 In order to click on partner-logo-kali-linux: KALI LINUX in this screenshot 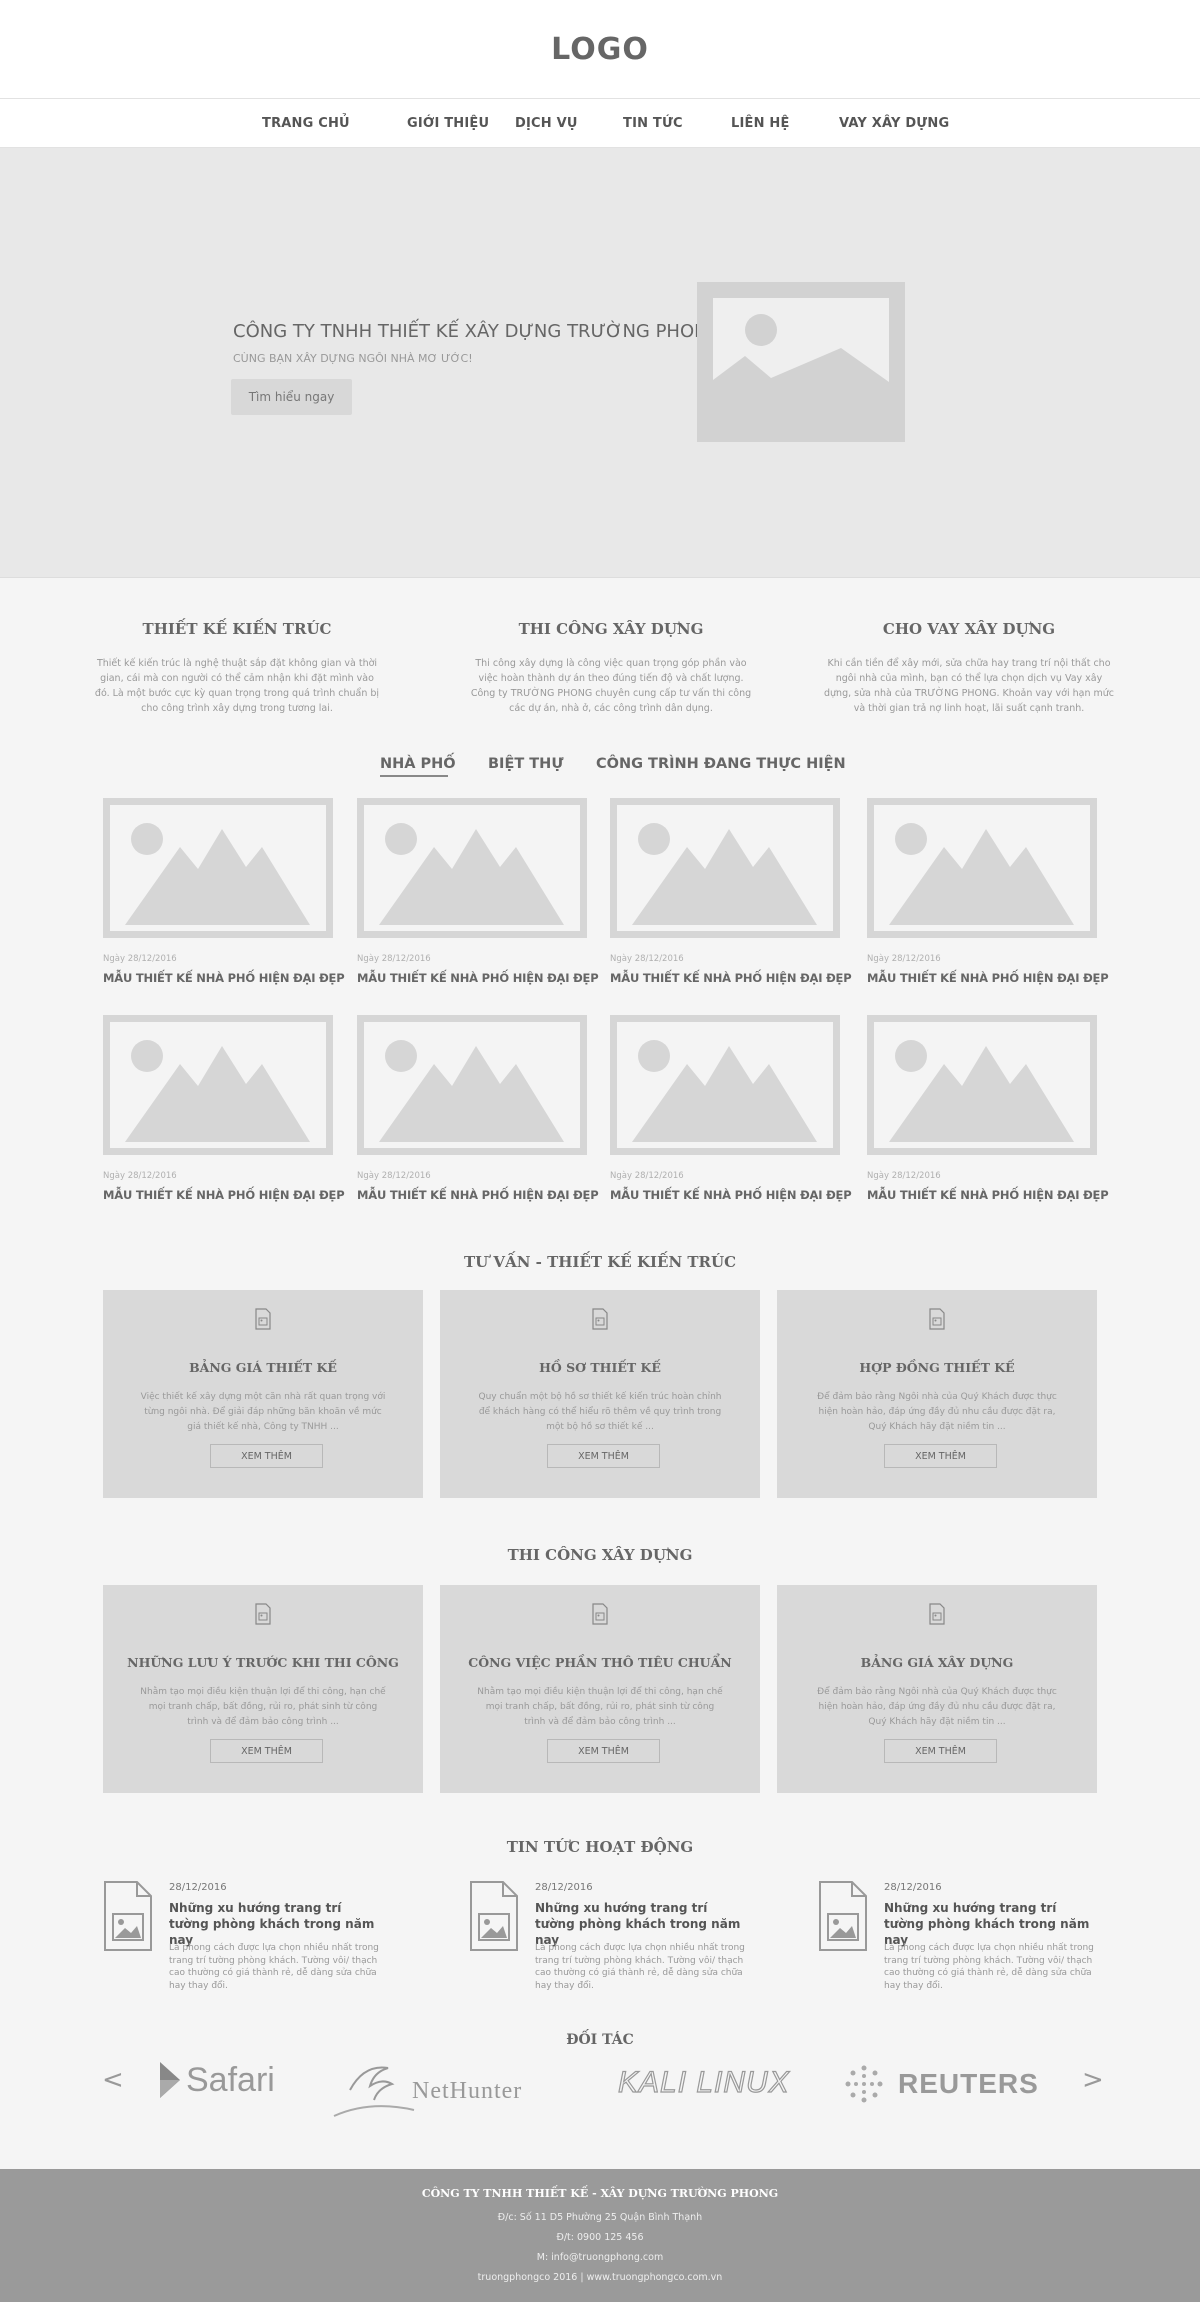, I will do `click(703, 2082)`.